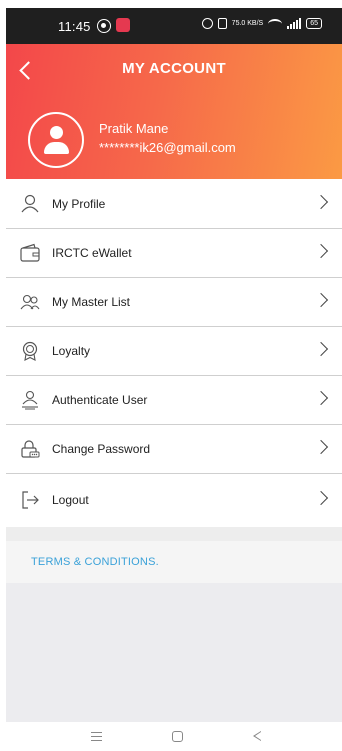 This screenshot has width=342, height=751. Describe the element at coordinates (56, 140) in the screenshot. I see `avatar` at that location.